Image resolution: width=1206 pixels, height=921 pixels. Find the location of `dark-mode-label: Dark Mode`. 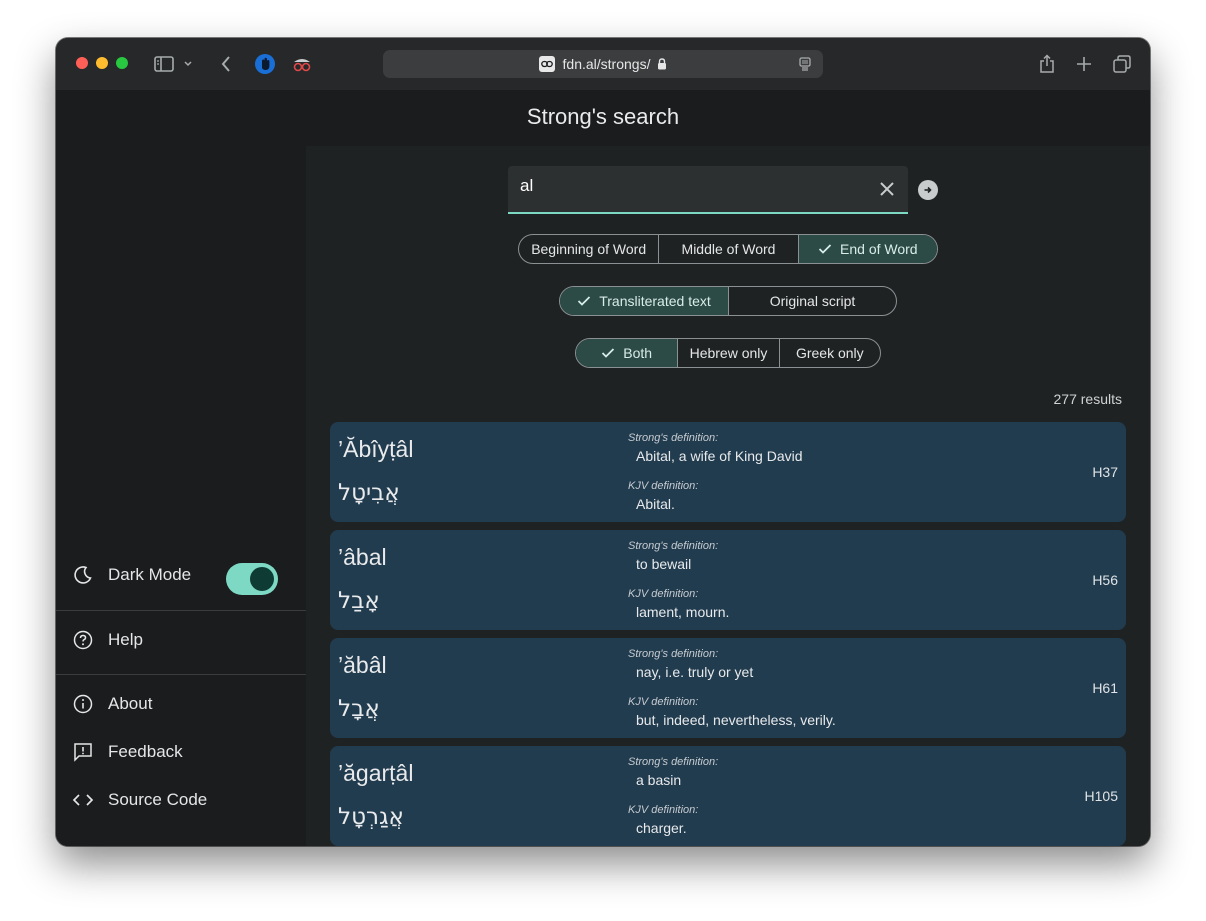

dark-mode-label: Dark Mode is located at coordinates (150, 574).